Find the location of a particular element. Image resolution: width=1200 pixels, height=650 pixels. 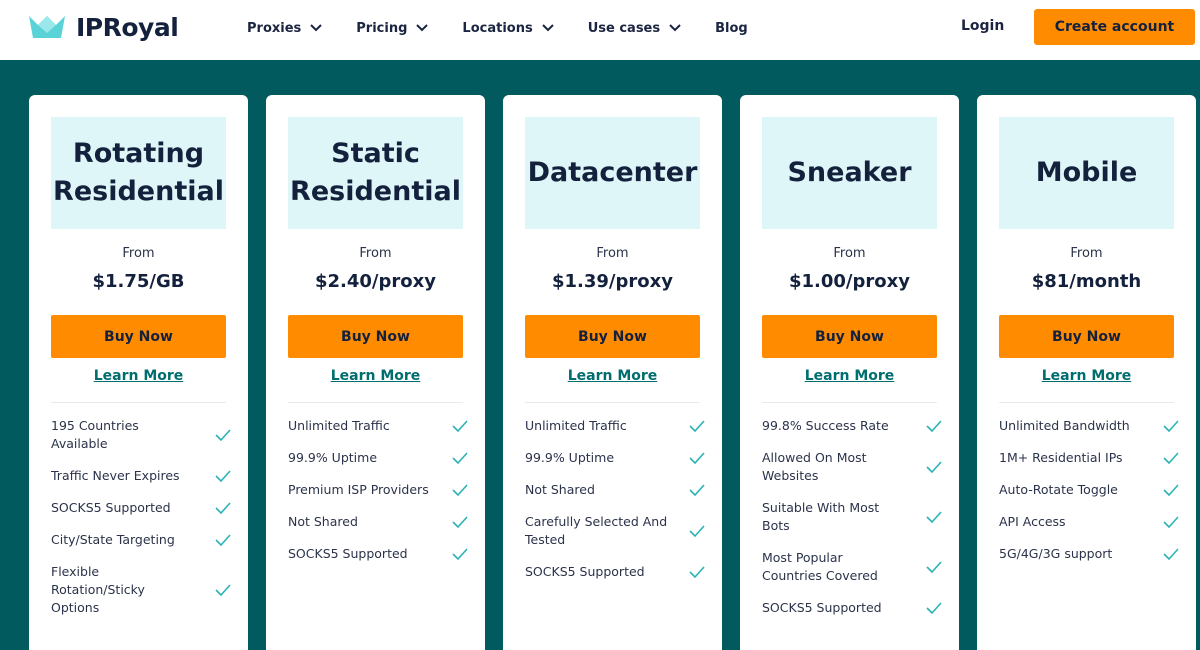

nav-pricing: Pricing is located at coordinates (392, 28).